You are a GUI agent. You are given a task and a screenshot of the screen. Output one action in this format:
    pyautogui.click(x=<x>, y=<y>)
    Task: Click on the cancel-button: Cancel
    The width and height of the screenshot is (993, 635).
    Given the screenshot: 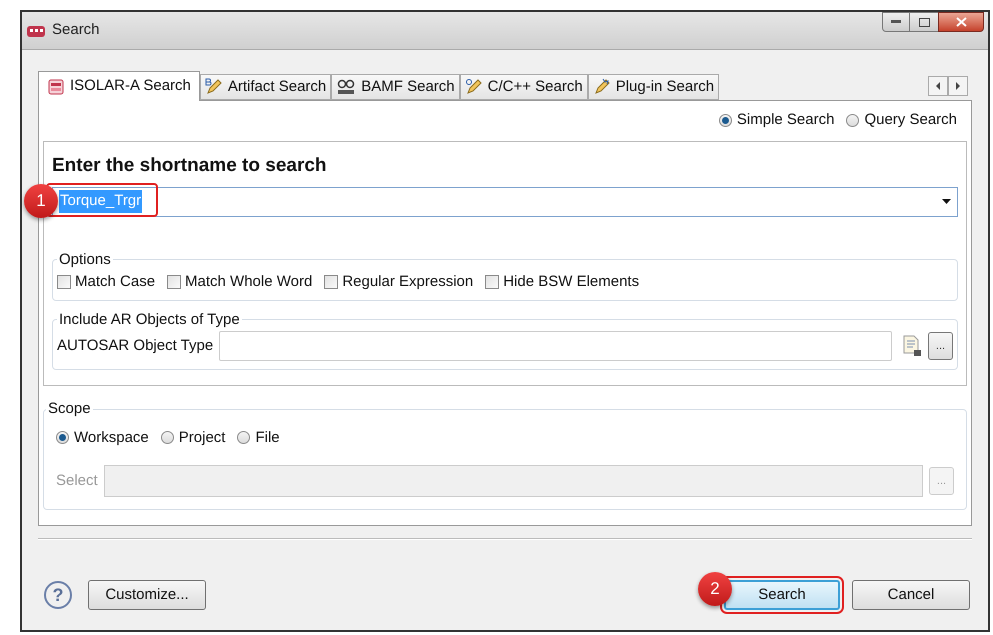 What is the action you would take?
    pyautogui.click(x=911, y=595)
    